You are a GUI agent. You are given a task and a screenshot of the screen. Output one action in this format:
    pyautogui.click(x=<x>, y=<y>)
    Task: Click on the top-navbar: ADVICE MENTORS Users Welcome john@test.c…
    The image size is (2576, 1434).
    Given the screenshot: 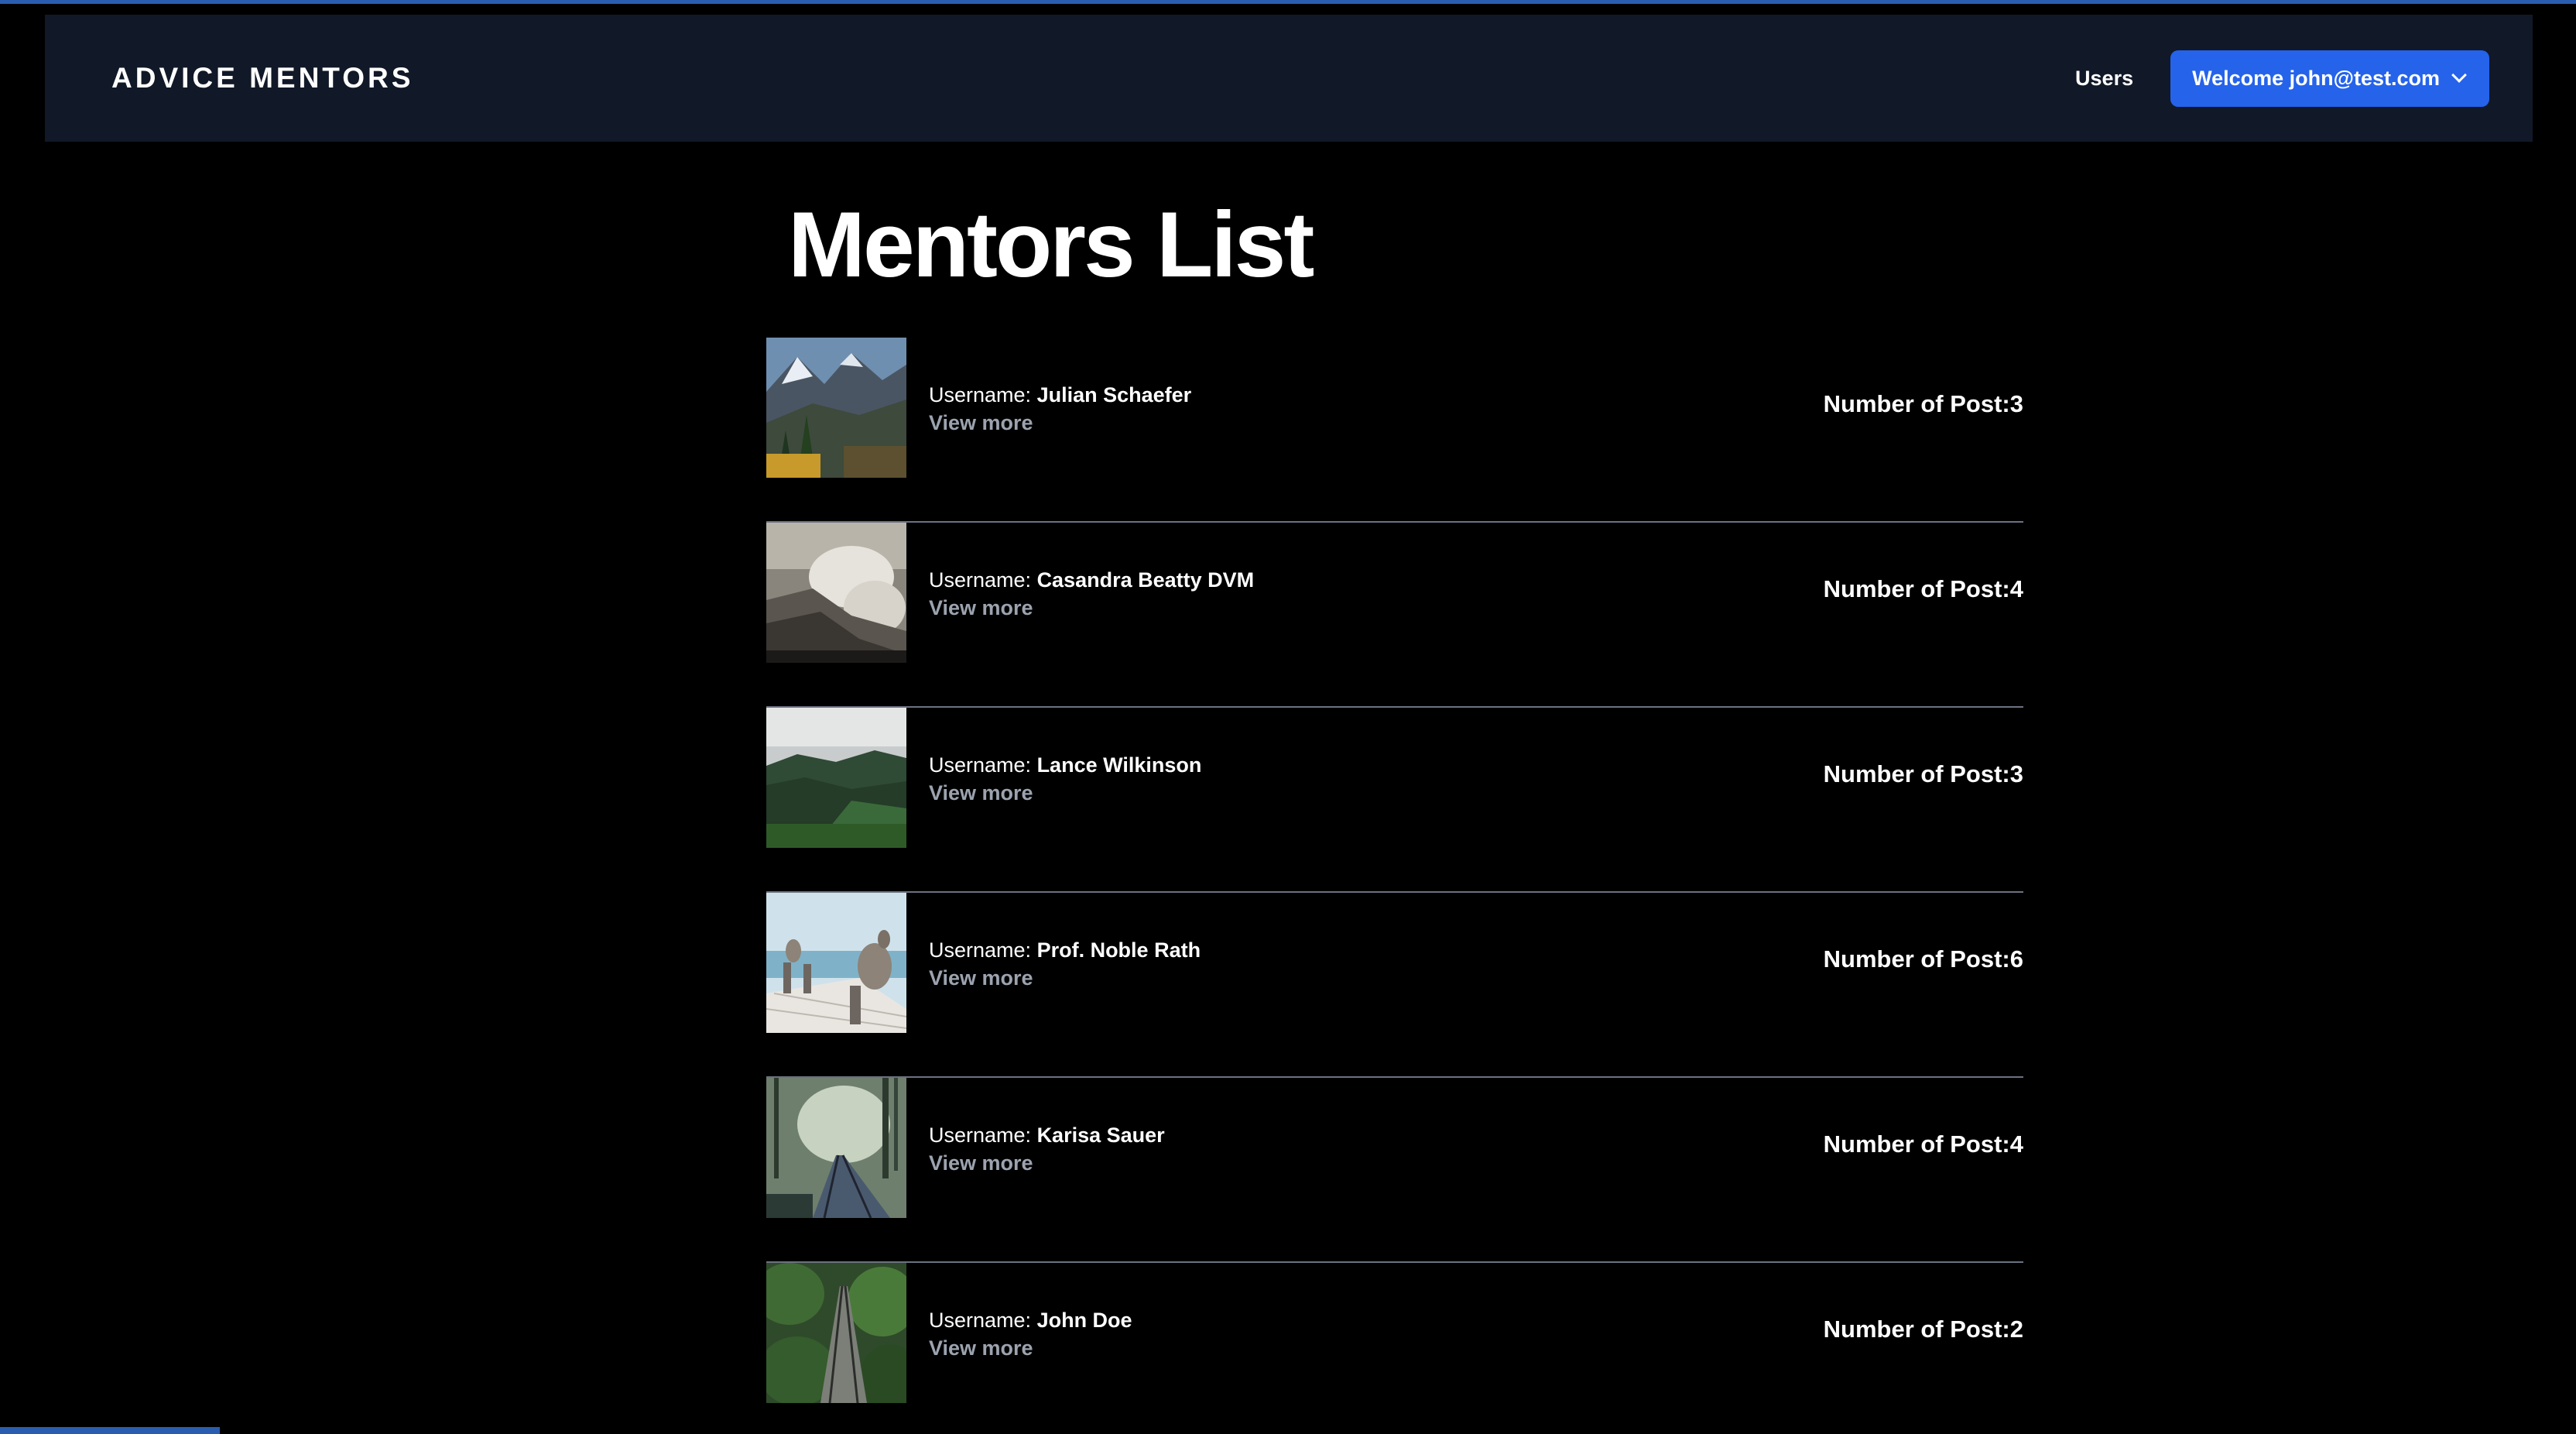 What is the action you would take?
    pyautogui.click(x=1289, y=78)
    